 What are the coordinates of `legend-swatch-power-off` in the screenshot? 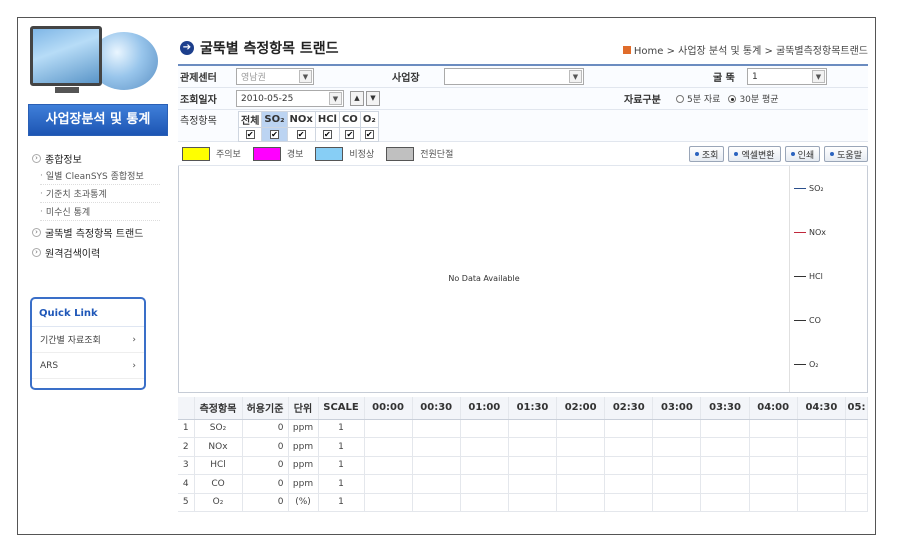 It's located at (400, 153).